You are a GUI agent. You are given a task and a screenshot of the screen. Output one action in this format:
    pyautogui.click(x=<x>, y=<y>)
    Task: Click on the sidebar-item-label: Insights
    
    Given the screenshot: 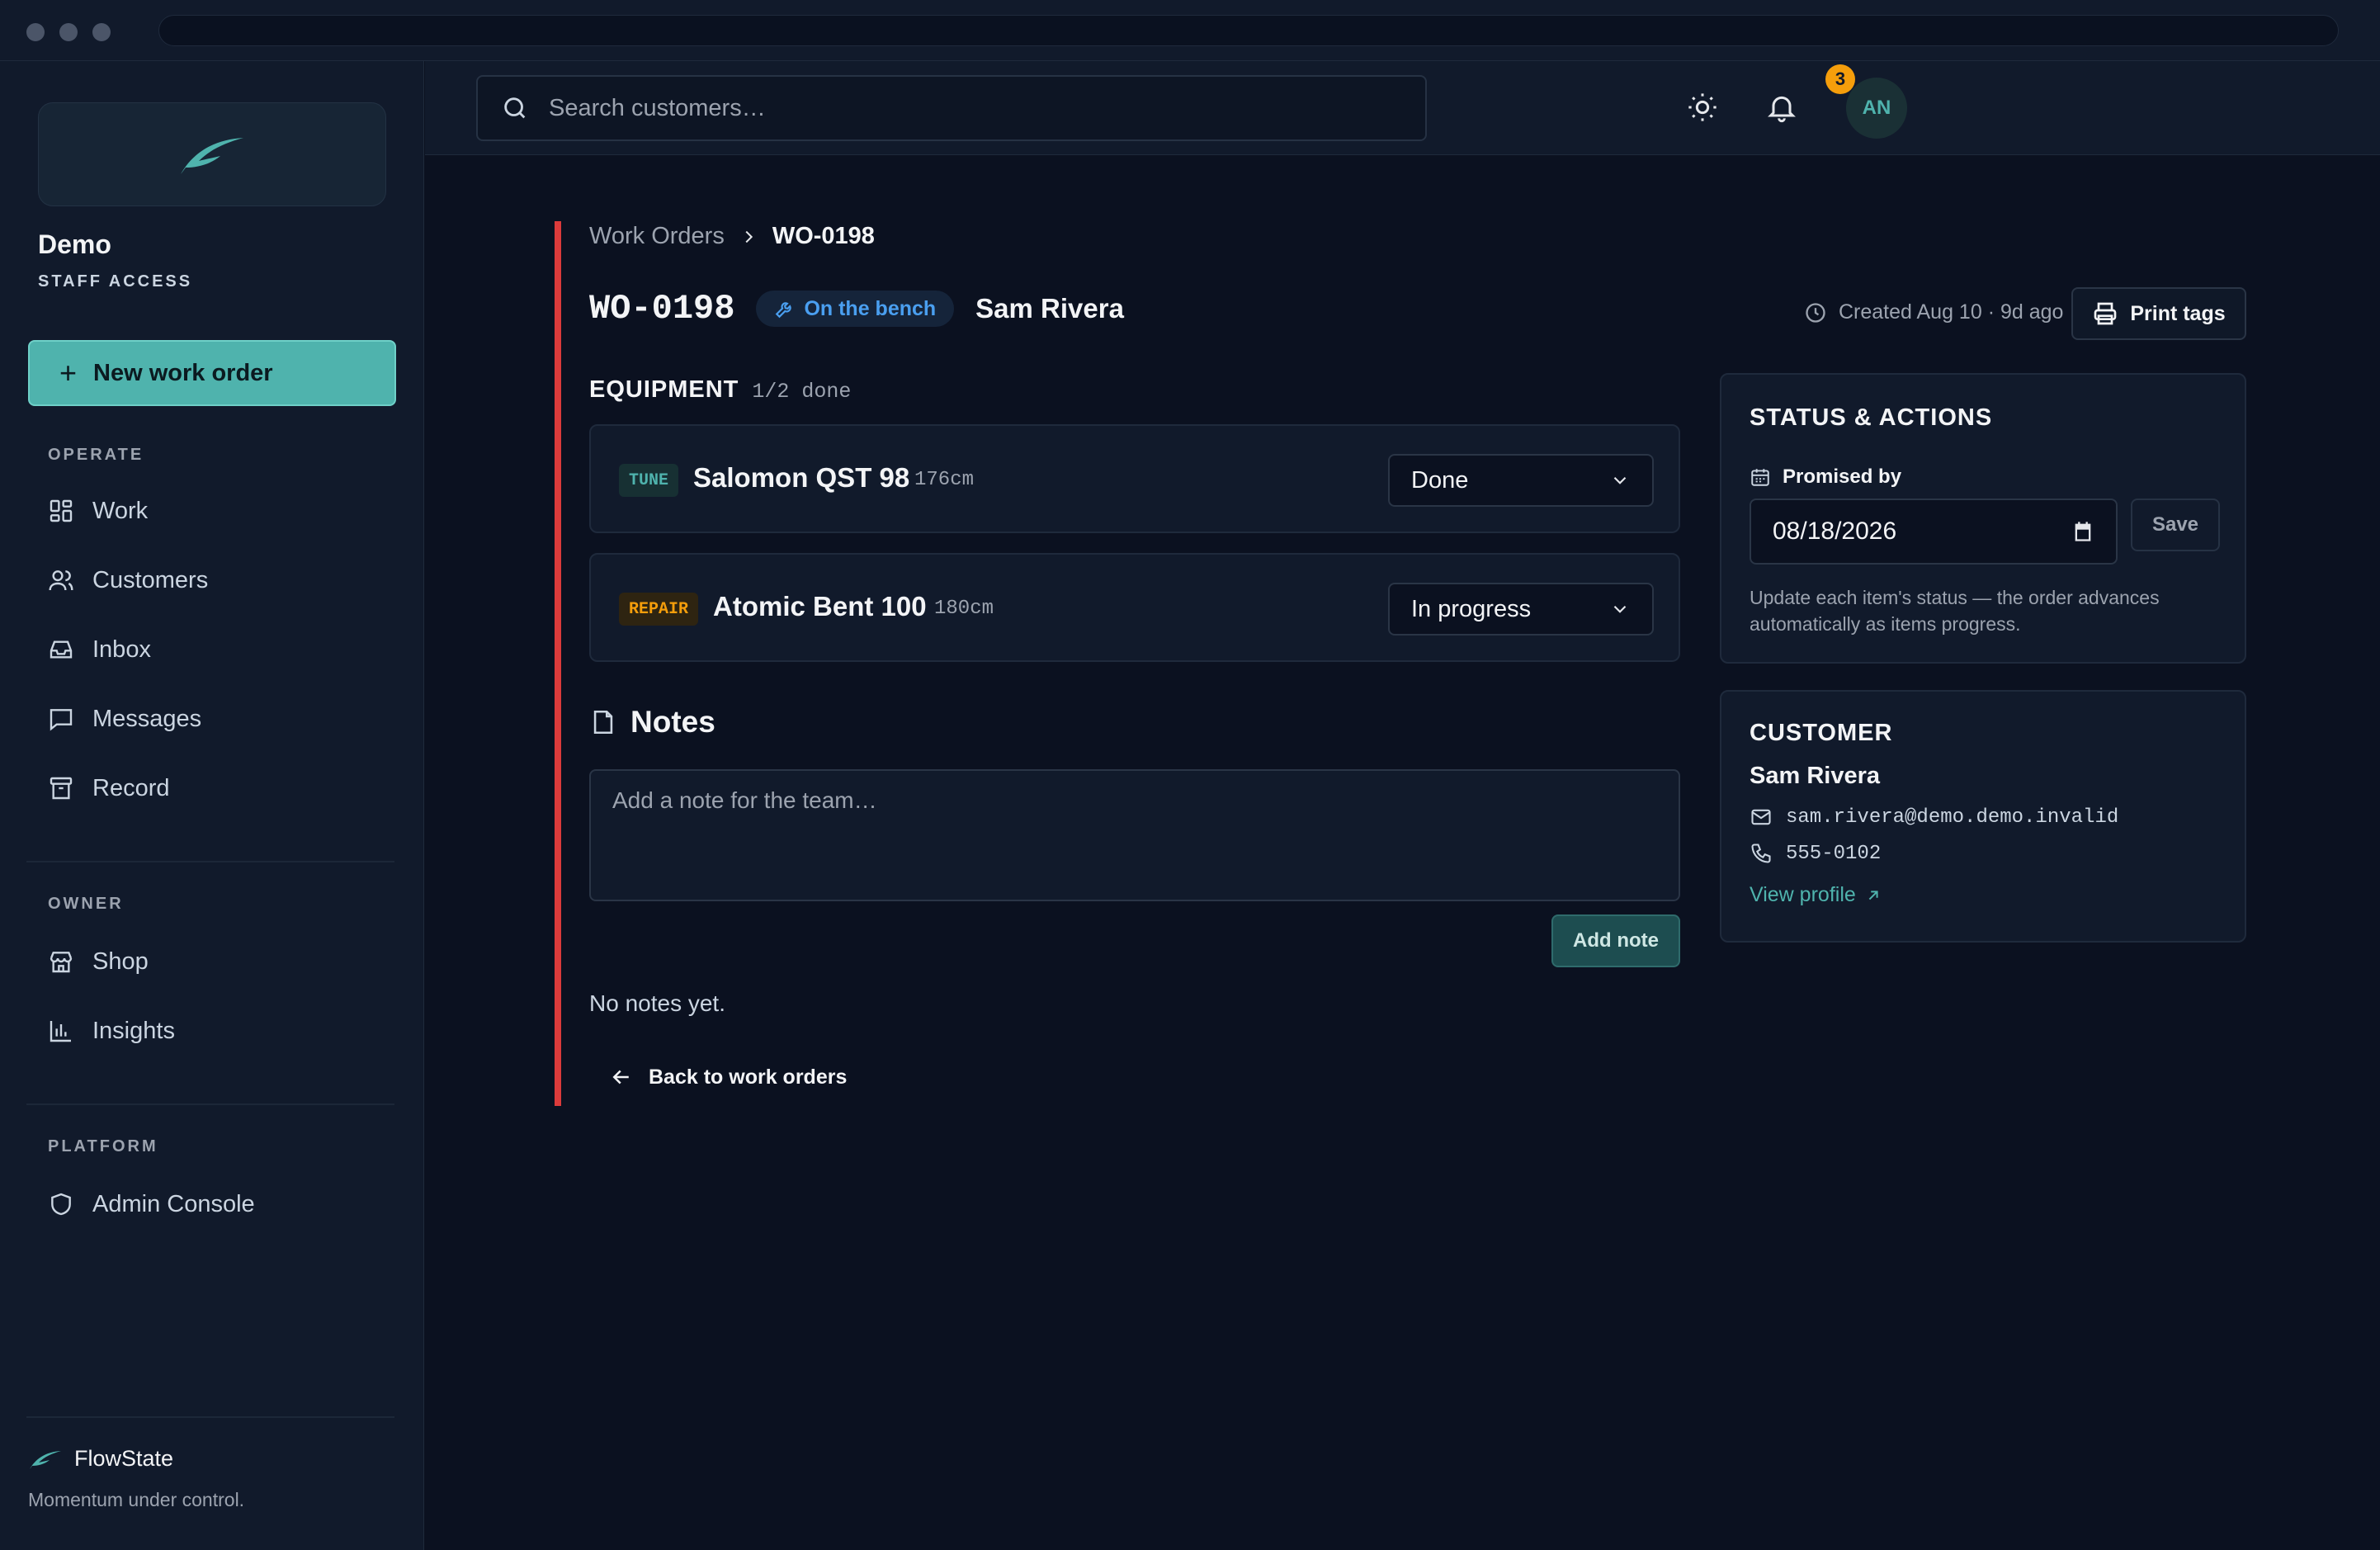 What is the action you would take?
    pyautogui.click(x=133, y=1031)
    